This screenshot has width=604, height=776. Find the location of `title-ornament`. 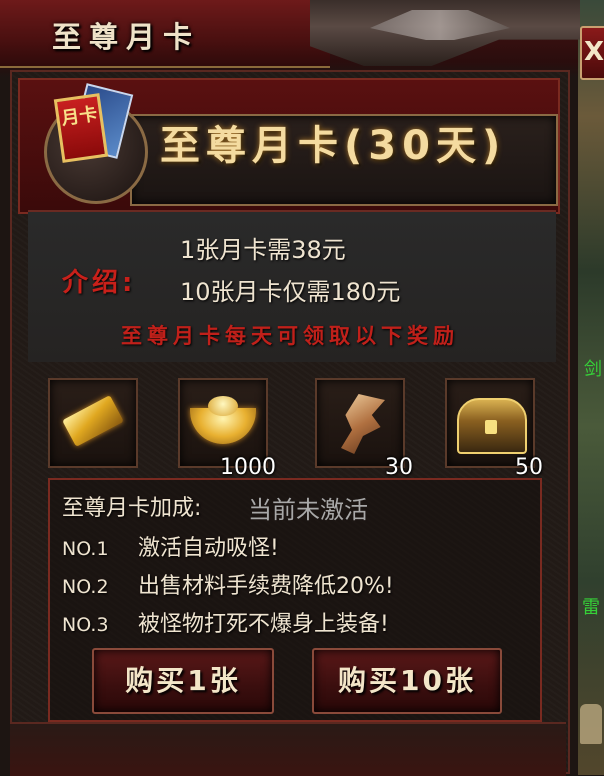

title-ornament is located at coordinates (445, 33).